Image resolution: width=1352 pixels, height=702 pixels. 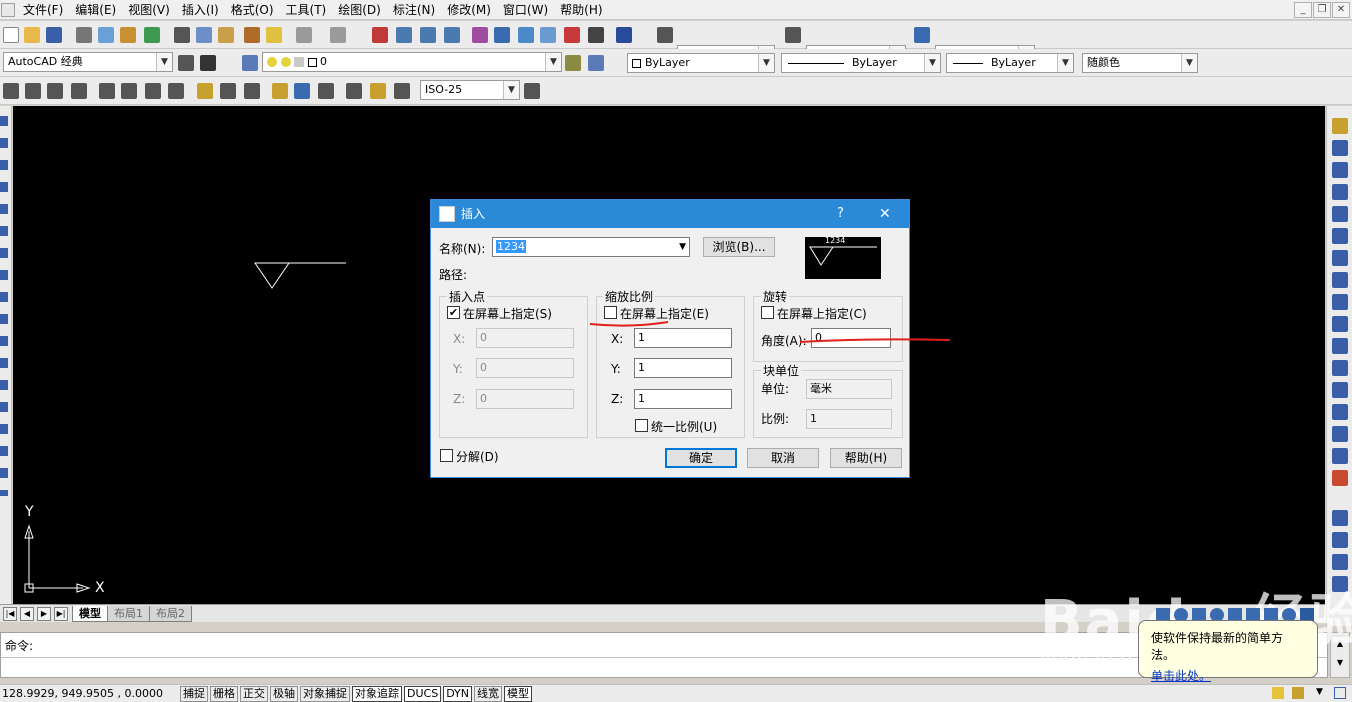 What do you see at coordinates (128, 35) in the screenshot?
I see `publish-icon` at bounding box center [128, 35].